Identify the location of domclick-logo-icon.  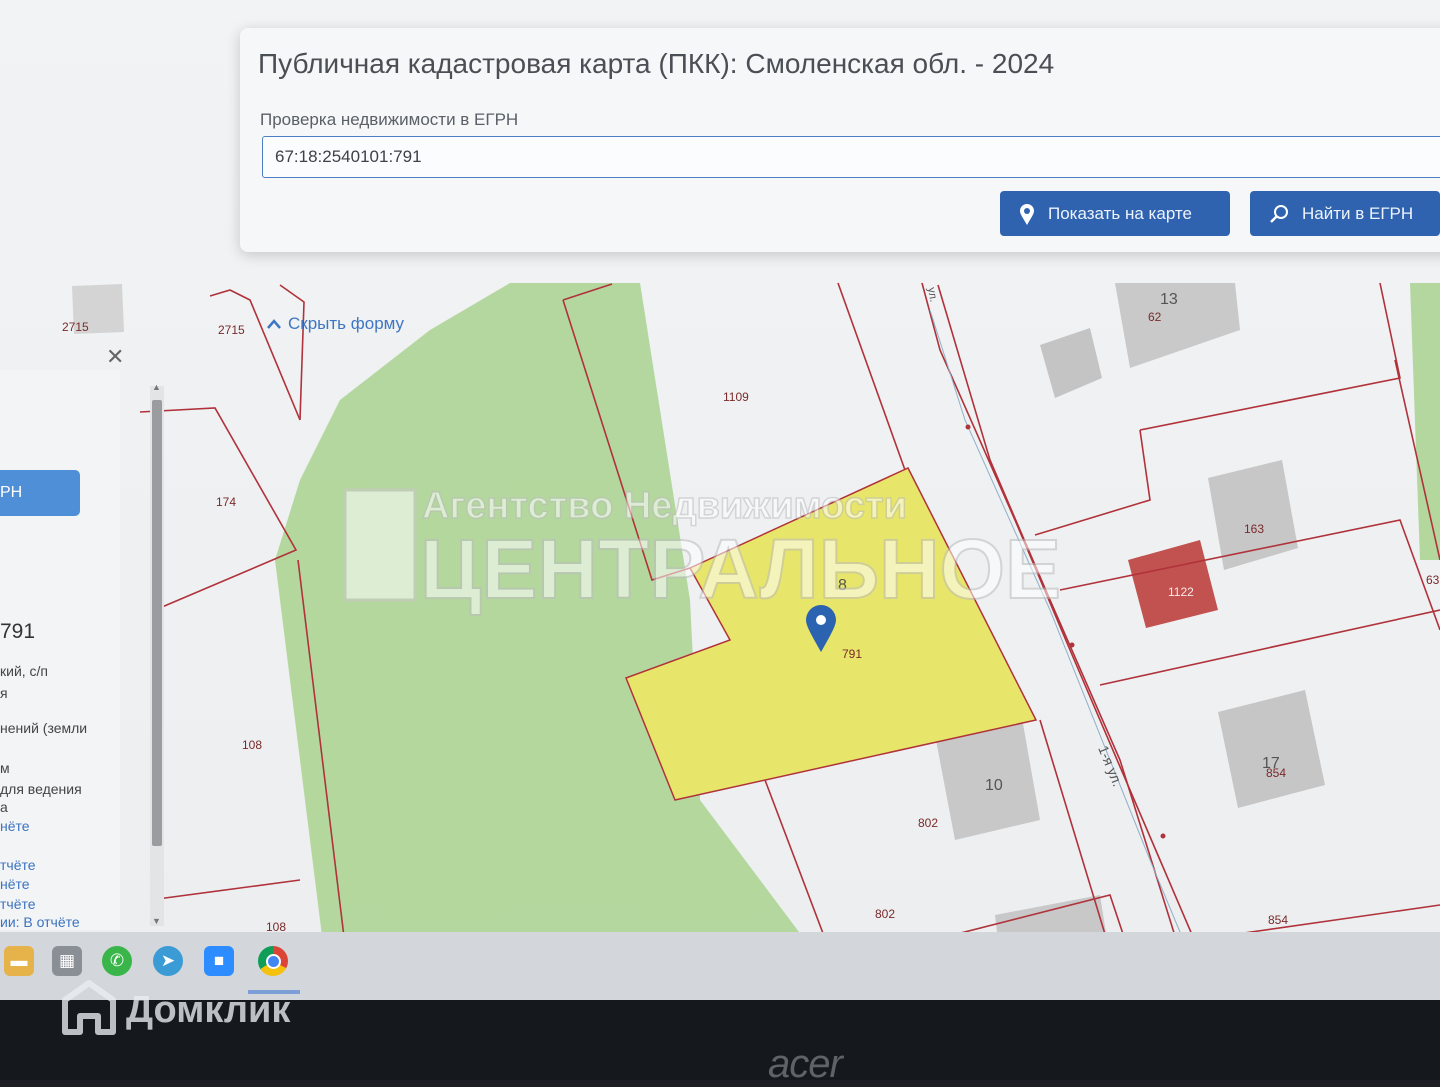
(89, 1007).